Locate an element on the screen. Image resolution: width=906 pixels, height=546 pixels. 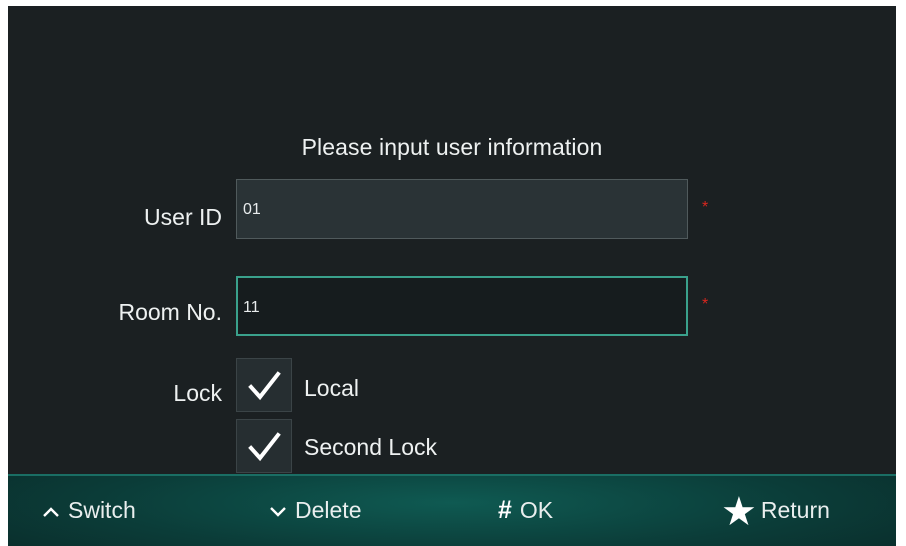
user-id-label: User ID is located at coordinates (183, 217).